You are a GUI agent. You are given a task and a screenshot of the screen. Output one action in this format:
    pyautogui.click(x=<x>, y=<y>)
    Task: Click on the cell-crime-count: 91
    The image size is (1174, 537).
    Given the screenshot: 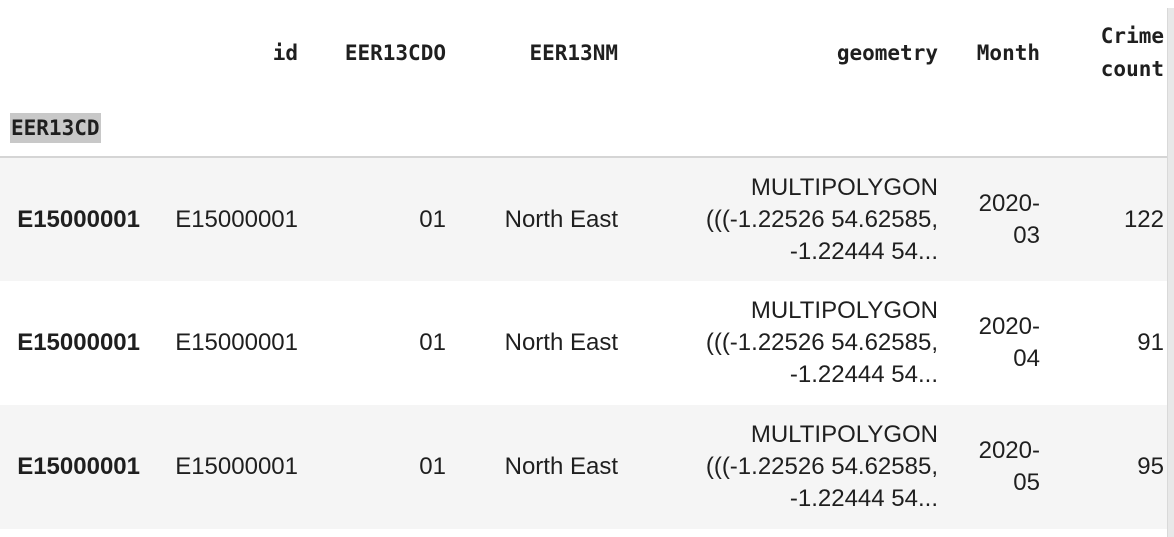 What is the action you would take?
    pyautogui.click(x=1150, y=342)
    